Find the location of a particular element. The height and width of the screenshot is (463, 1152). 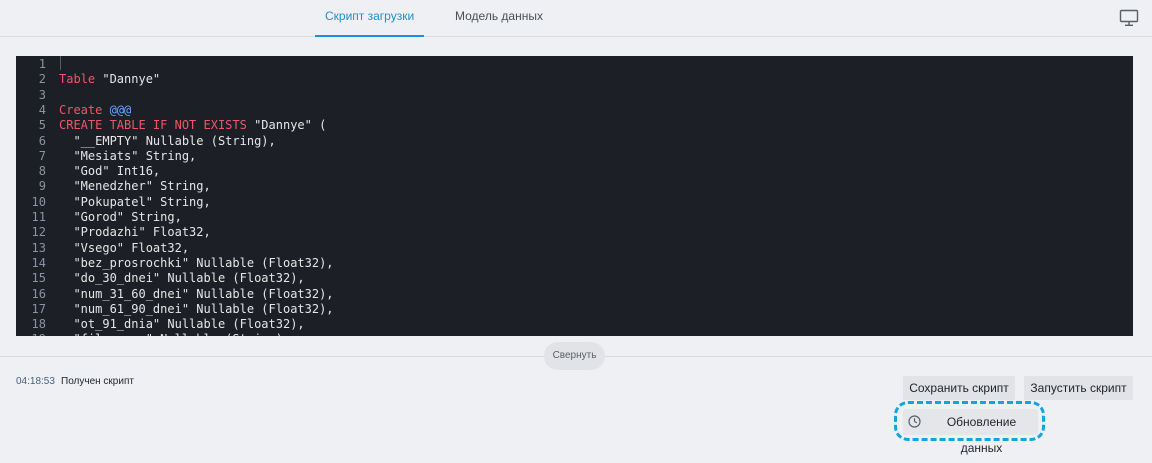

code-token: "Prodazhi" Float32, is located at coordinates (135, 232).